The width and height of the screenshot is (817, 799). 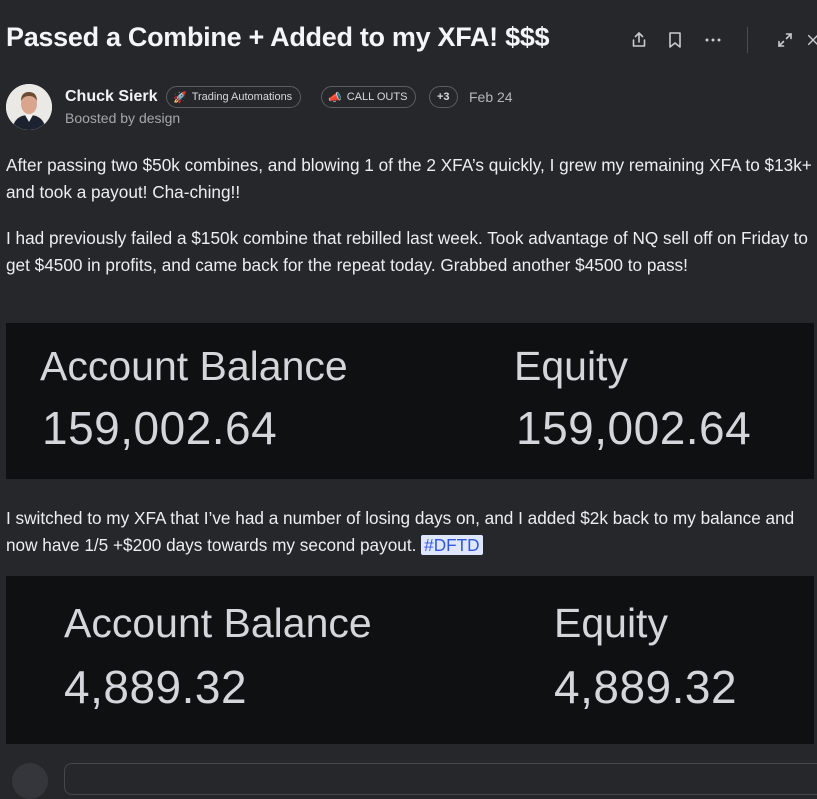 I want to click on comment-area, so click(x=408, y=777).